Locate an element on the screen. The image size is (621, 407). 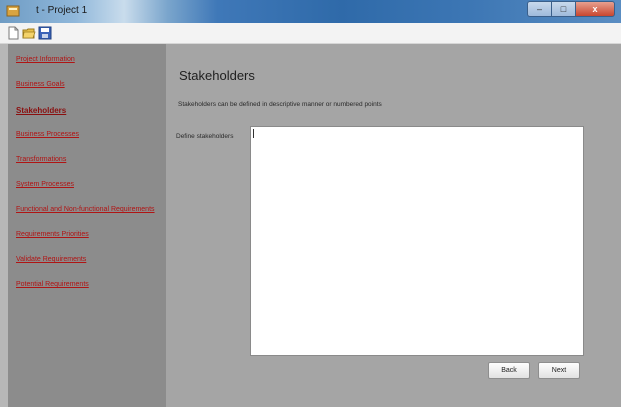
page-title: Stakeholders is located at coordinates (217, 75).